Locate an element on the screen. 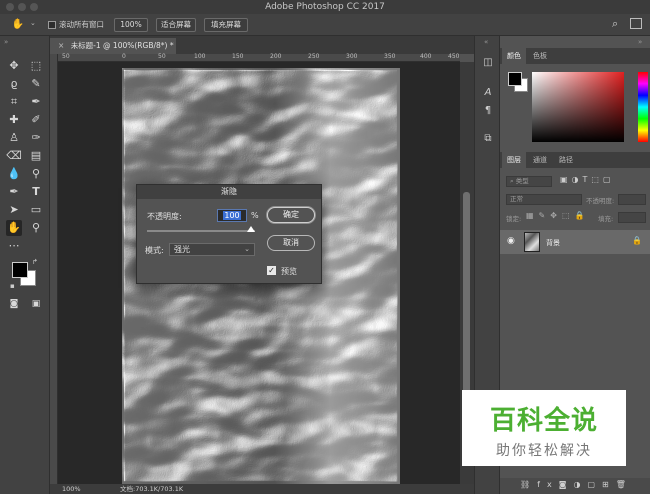 The width and height of the screenshot is (650, 494). layers-panel-tabs: 图层 通道 路径 is located at coordinates (575, 160).